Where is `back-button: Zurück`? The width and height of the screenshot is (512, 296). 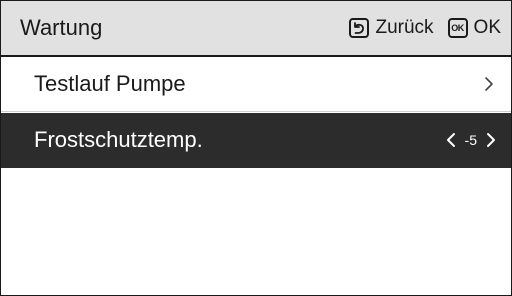 back-button: Zurück is located at coordinates (391, 28).